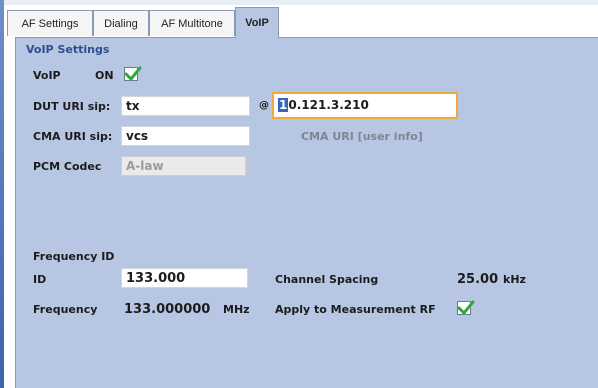 The image size is (598, 388). What do you see at coordinates (327, 279) in the screenshot?
I see `channel-spacing-label: Channel Spacing` at bounding box center [327, 279].